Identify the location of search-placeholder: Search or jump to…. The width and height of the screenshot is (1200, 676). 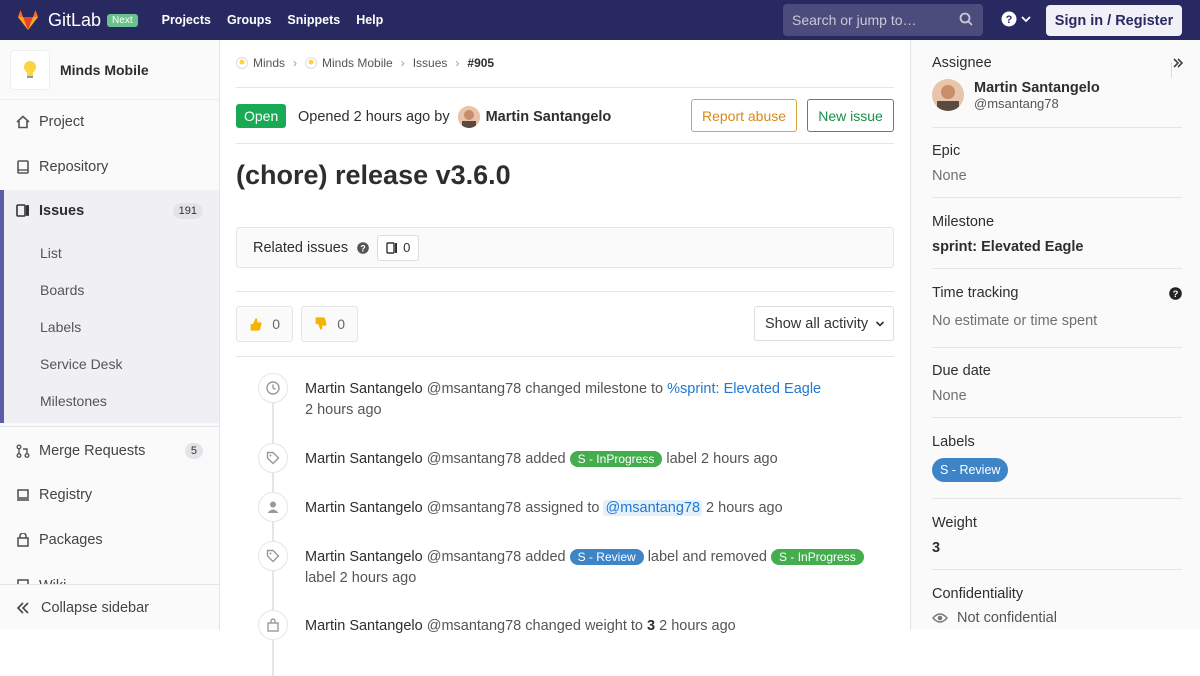
(854, 20).